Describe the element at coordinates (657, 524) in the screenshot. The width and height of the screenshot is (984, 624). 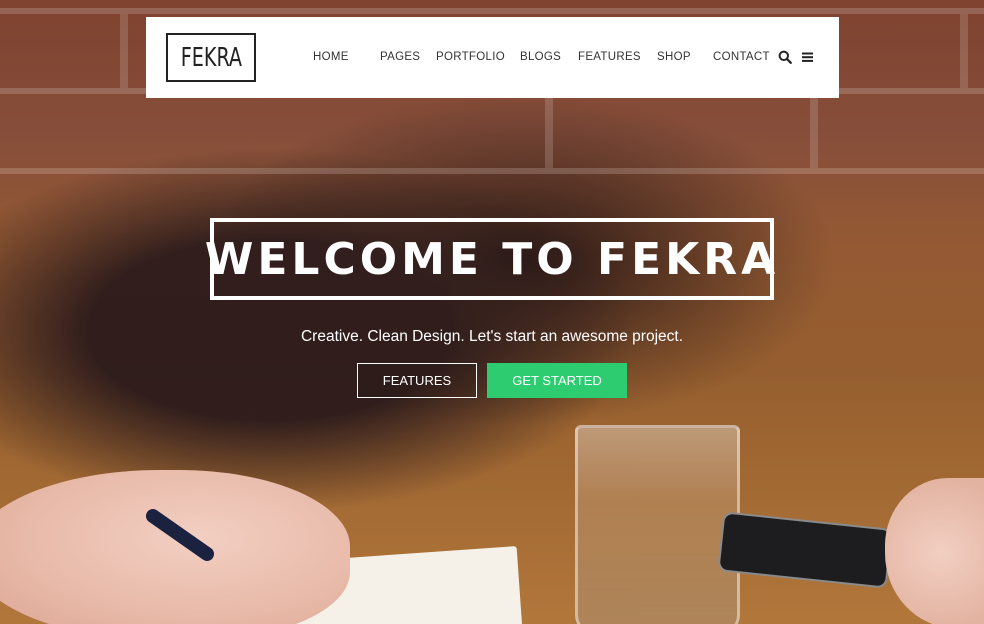
I see `water-glass` at that location.